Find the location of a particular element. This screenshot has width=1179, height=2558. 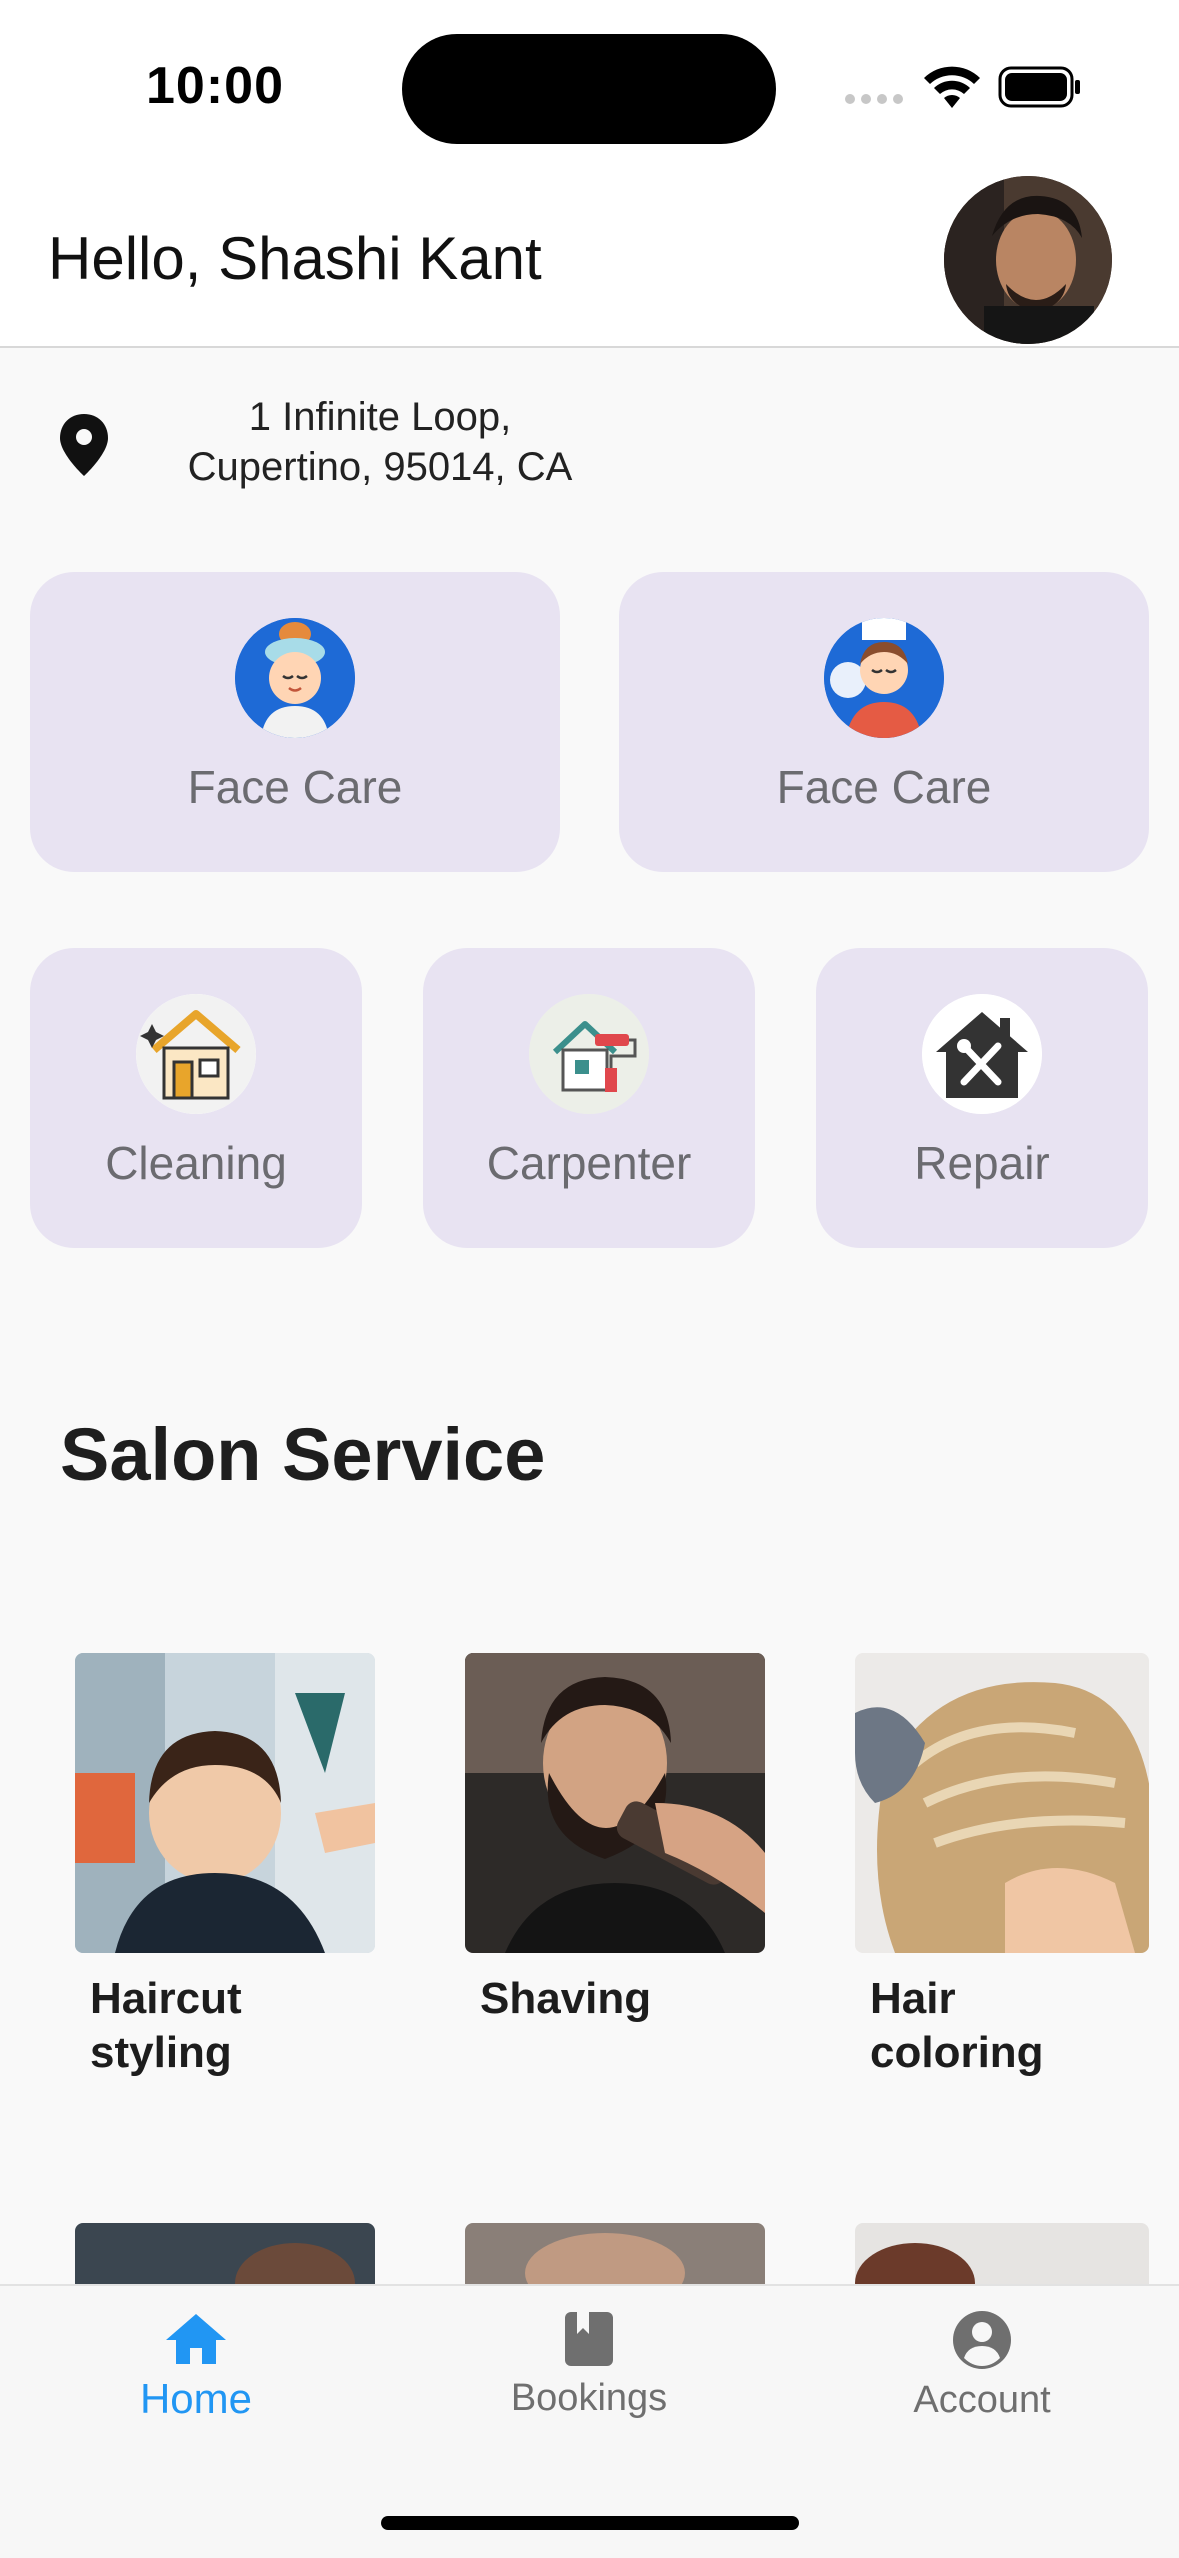

home-icon is located at coordinates (196, 2339).